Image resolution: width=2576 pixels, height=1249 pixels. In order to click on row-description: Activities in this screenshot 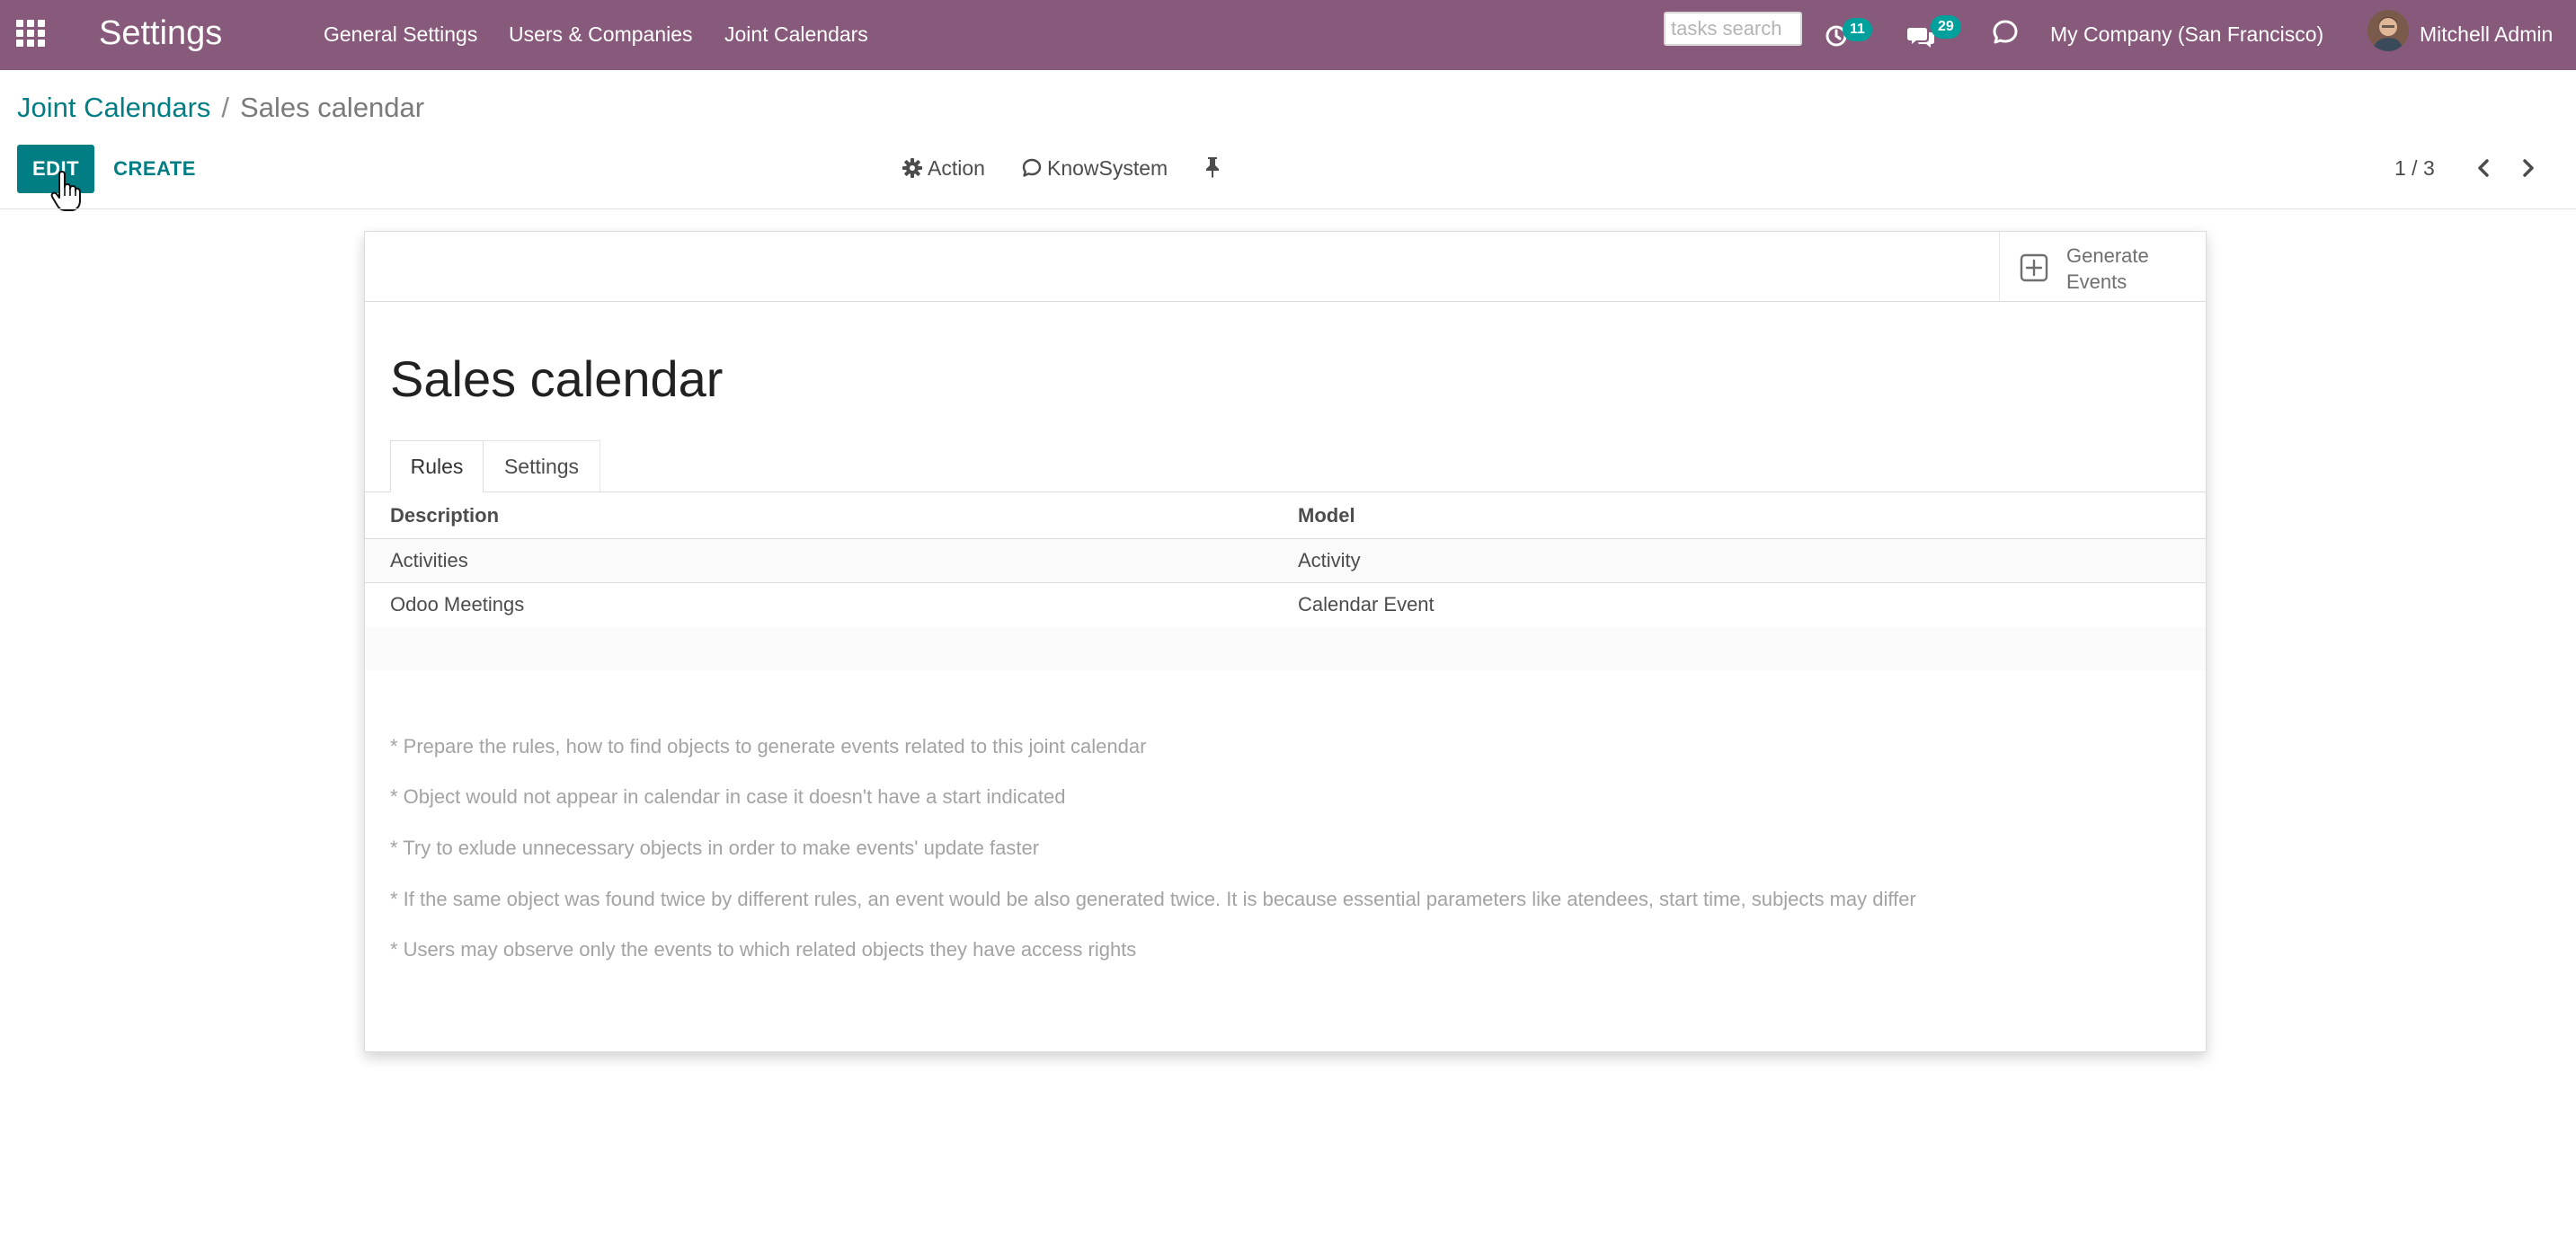, I will do `click(429, 560)`.